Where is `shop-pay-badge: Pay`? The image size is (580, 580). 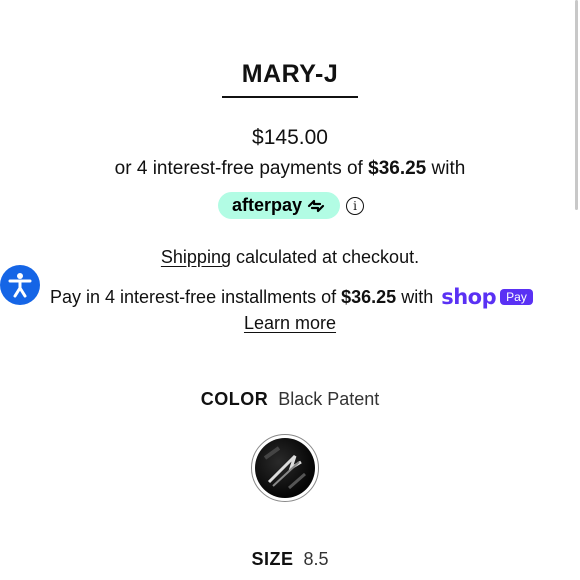
shop-pay-badge: Pay is located at coordinates (516, 297).